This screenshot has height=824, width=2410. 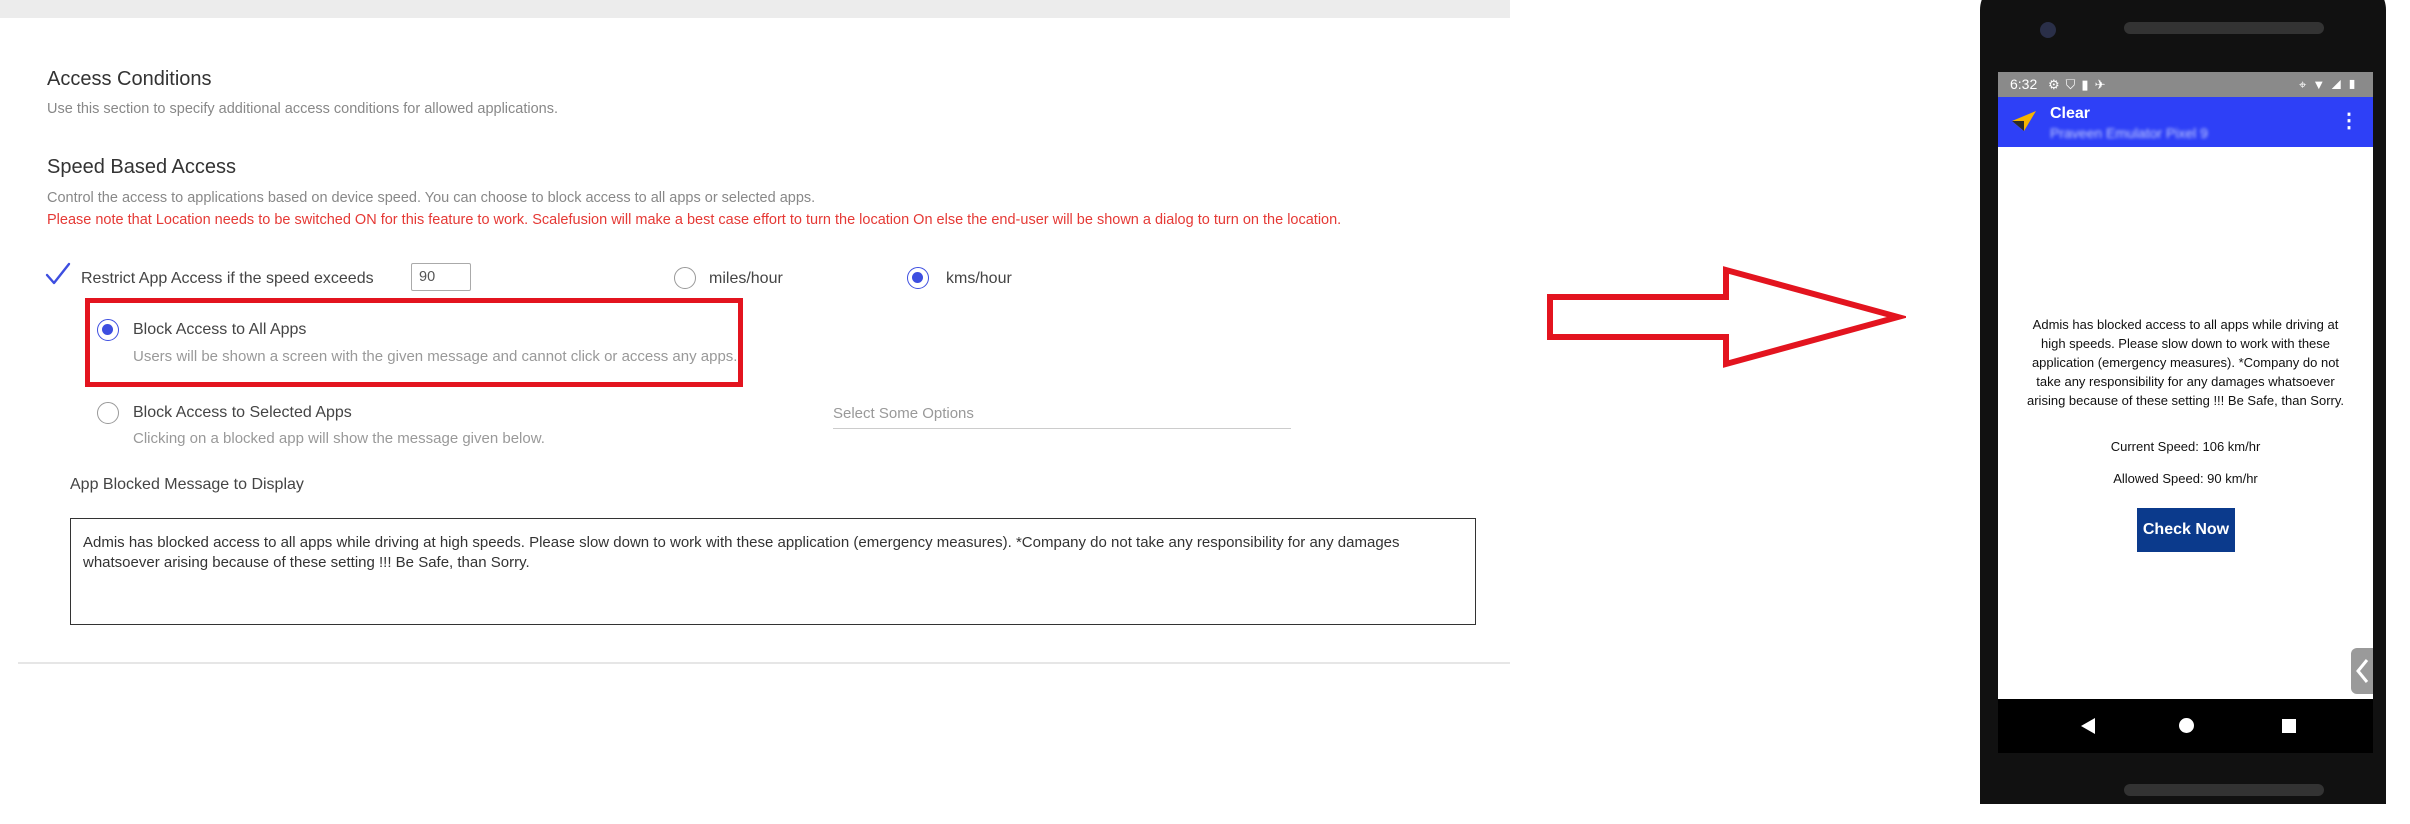 What do you see at coordinates (2070, 113) in the screenshot?
I see `app-title: Clear` at bounding box center [2070, 113].